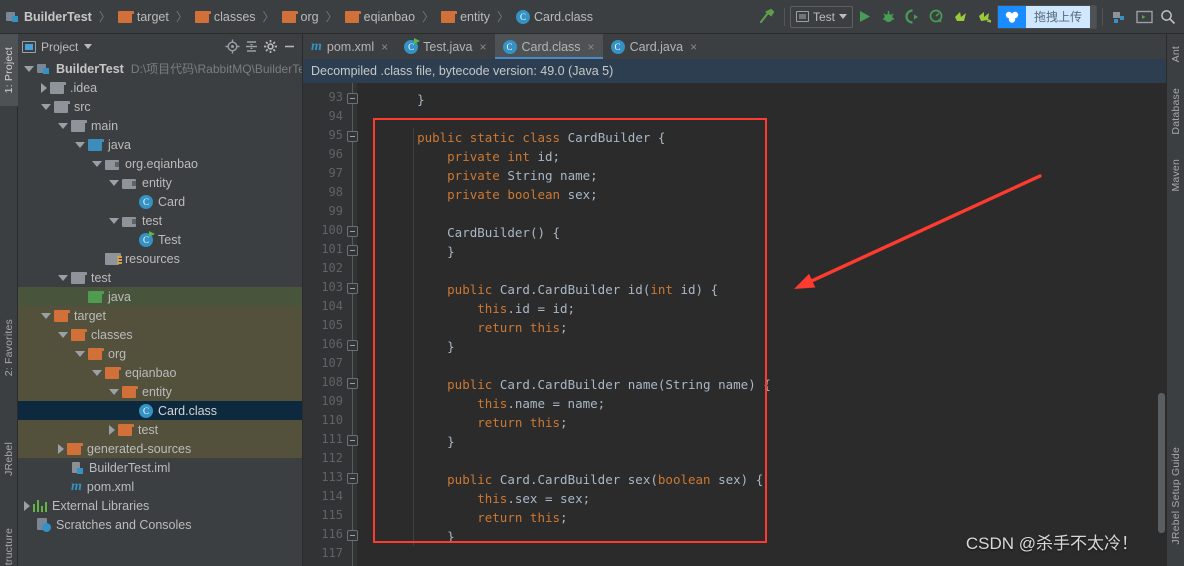 The image size is (1184, 566). I want to click on tree-node-org-eqianbao: org.eqianbao, so click(160, 163).